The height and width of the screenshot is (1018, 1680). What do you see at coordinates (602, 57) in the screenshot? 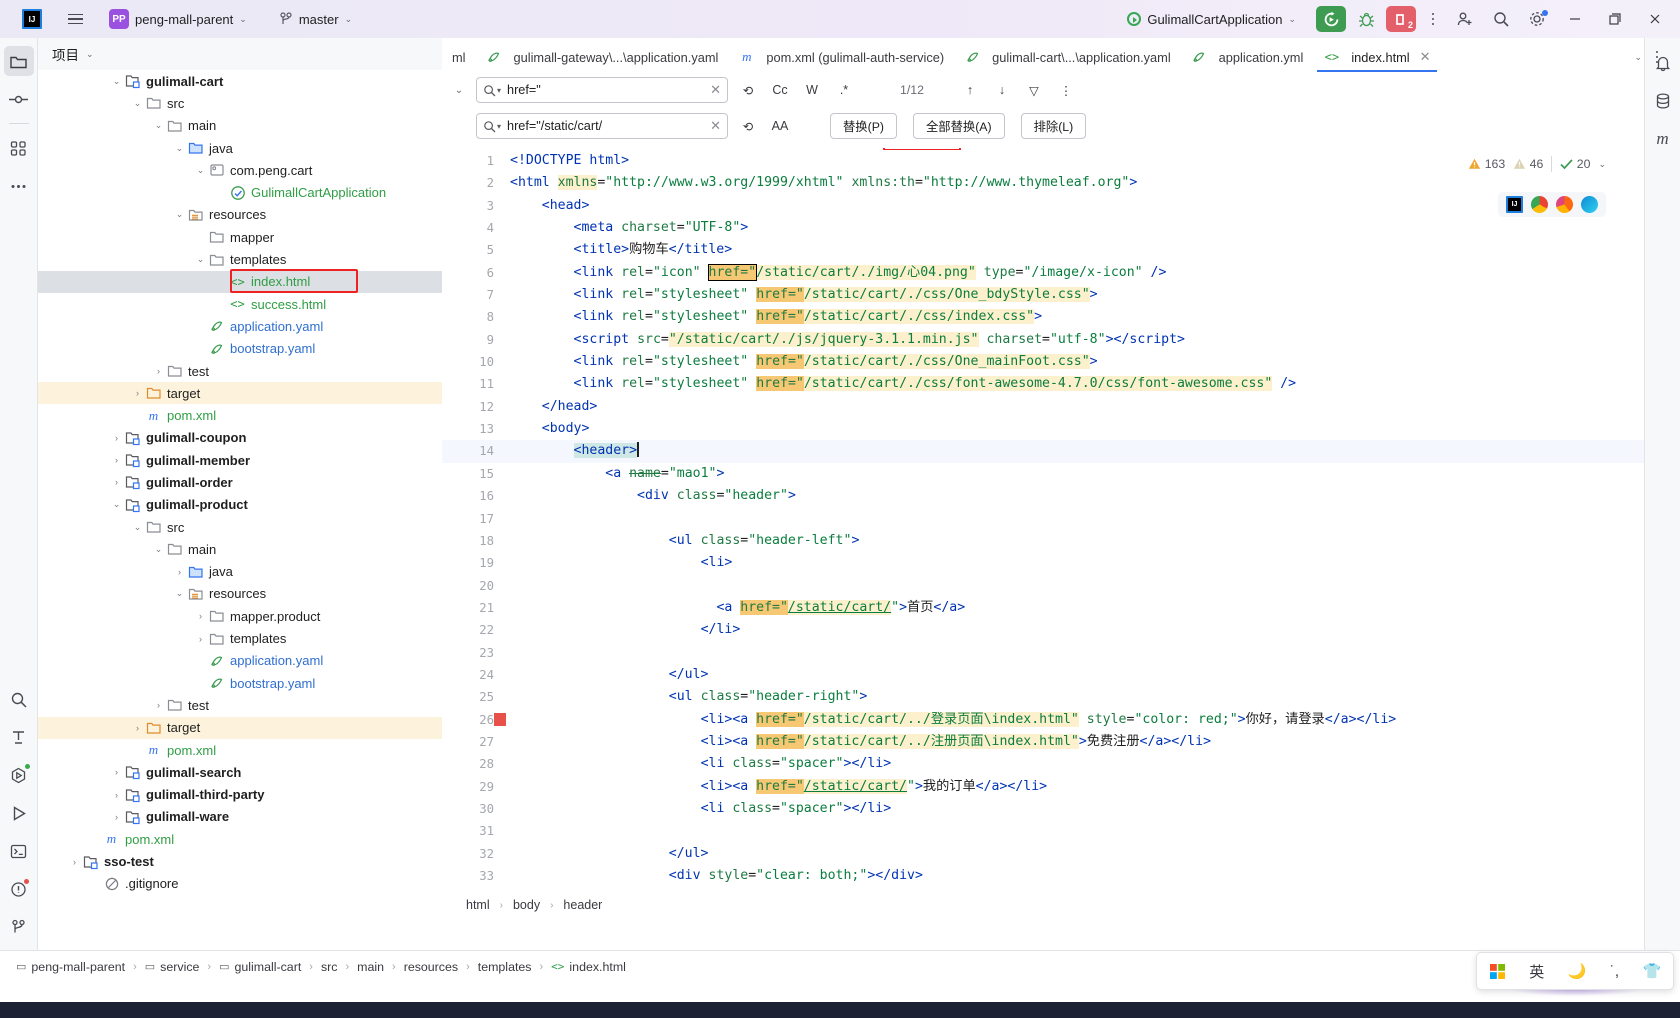
I see `editor-tab-gulimall-gateway-application-yaml: gulimall-gateway\...\application.yaml` at bounding box center [602, 57].